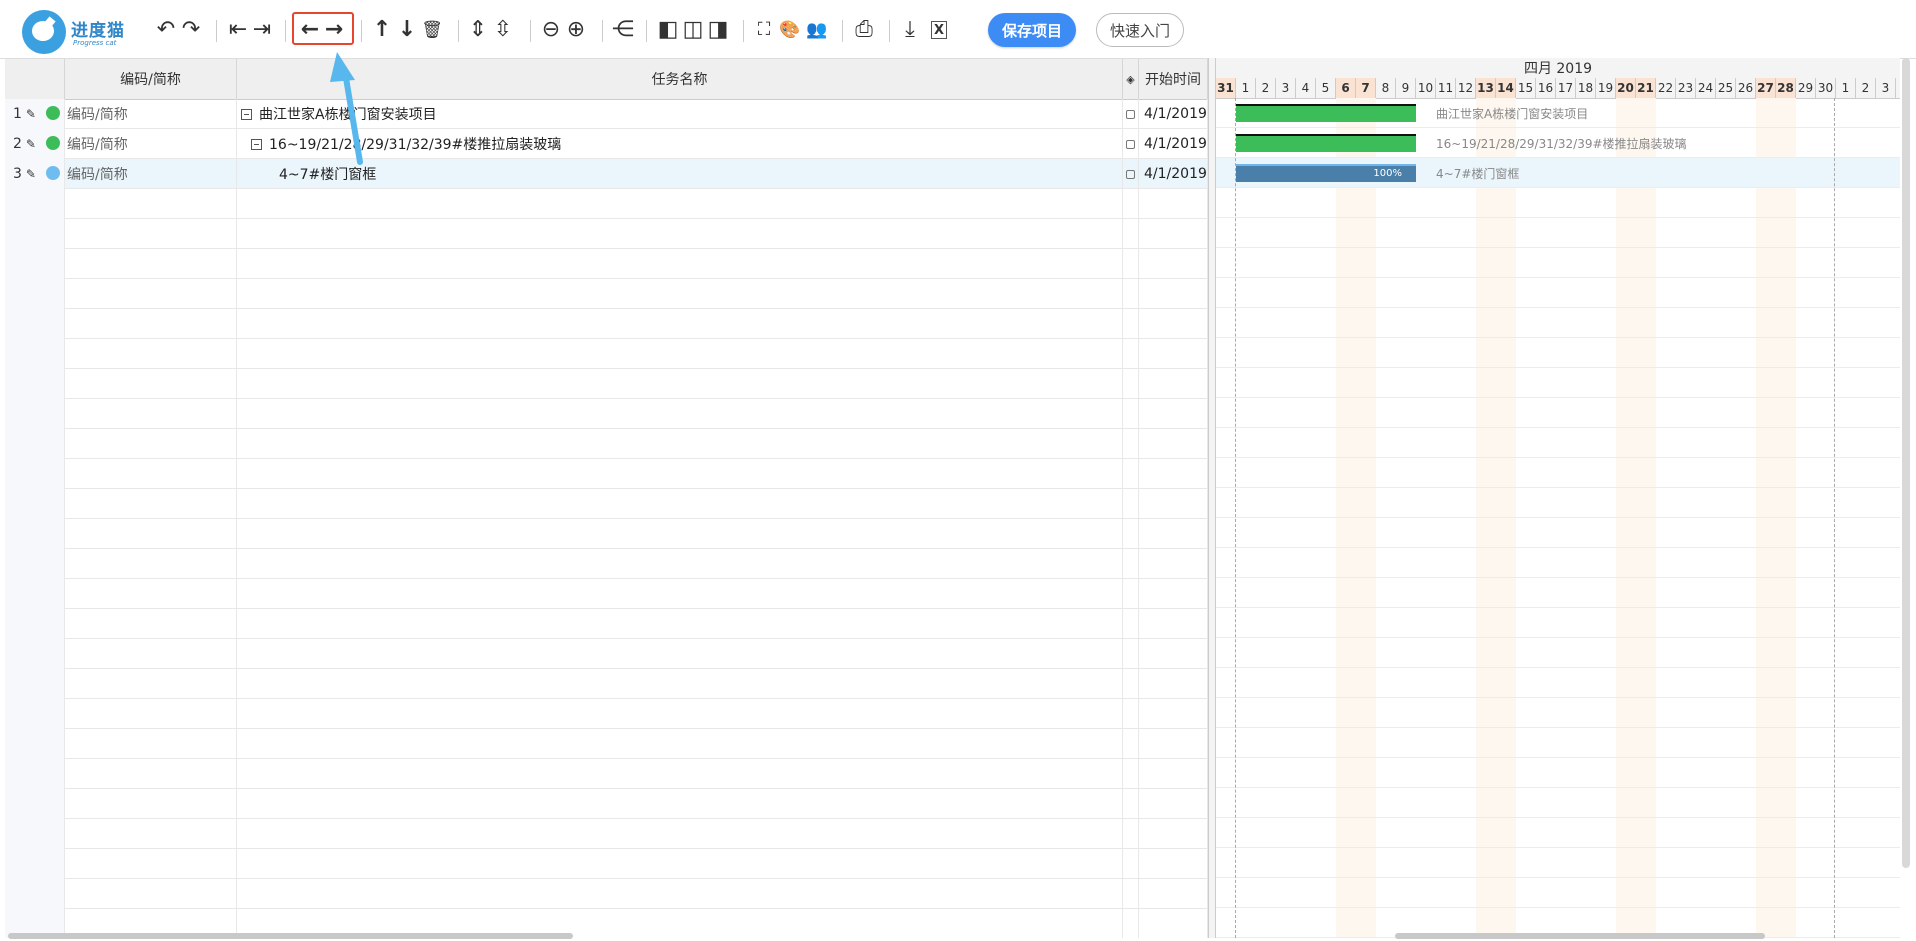  Describe the element at coordinates (246, 114) in the screenshot. I see `collapse-toggle-icon` at that location.